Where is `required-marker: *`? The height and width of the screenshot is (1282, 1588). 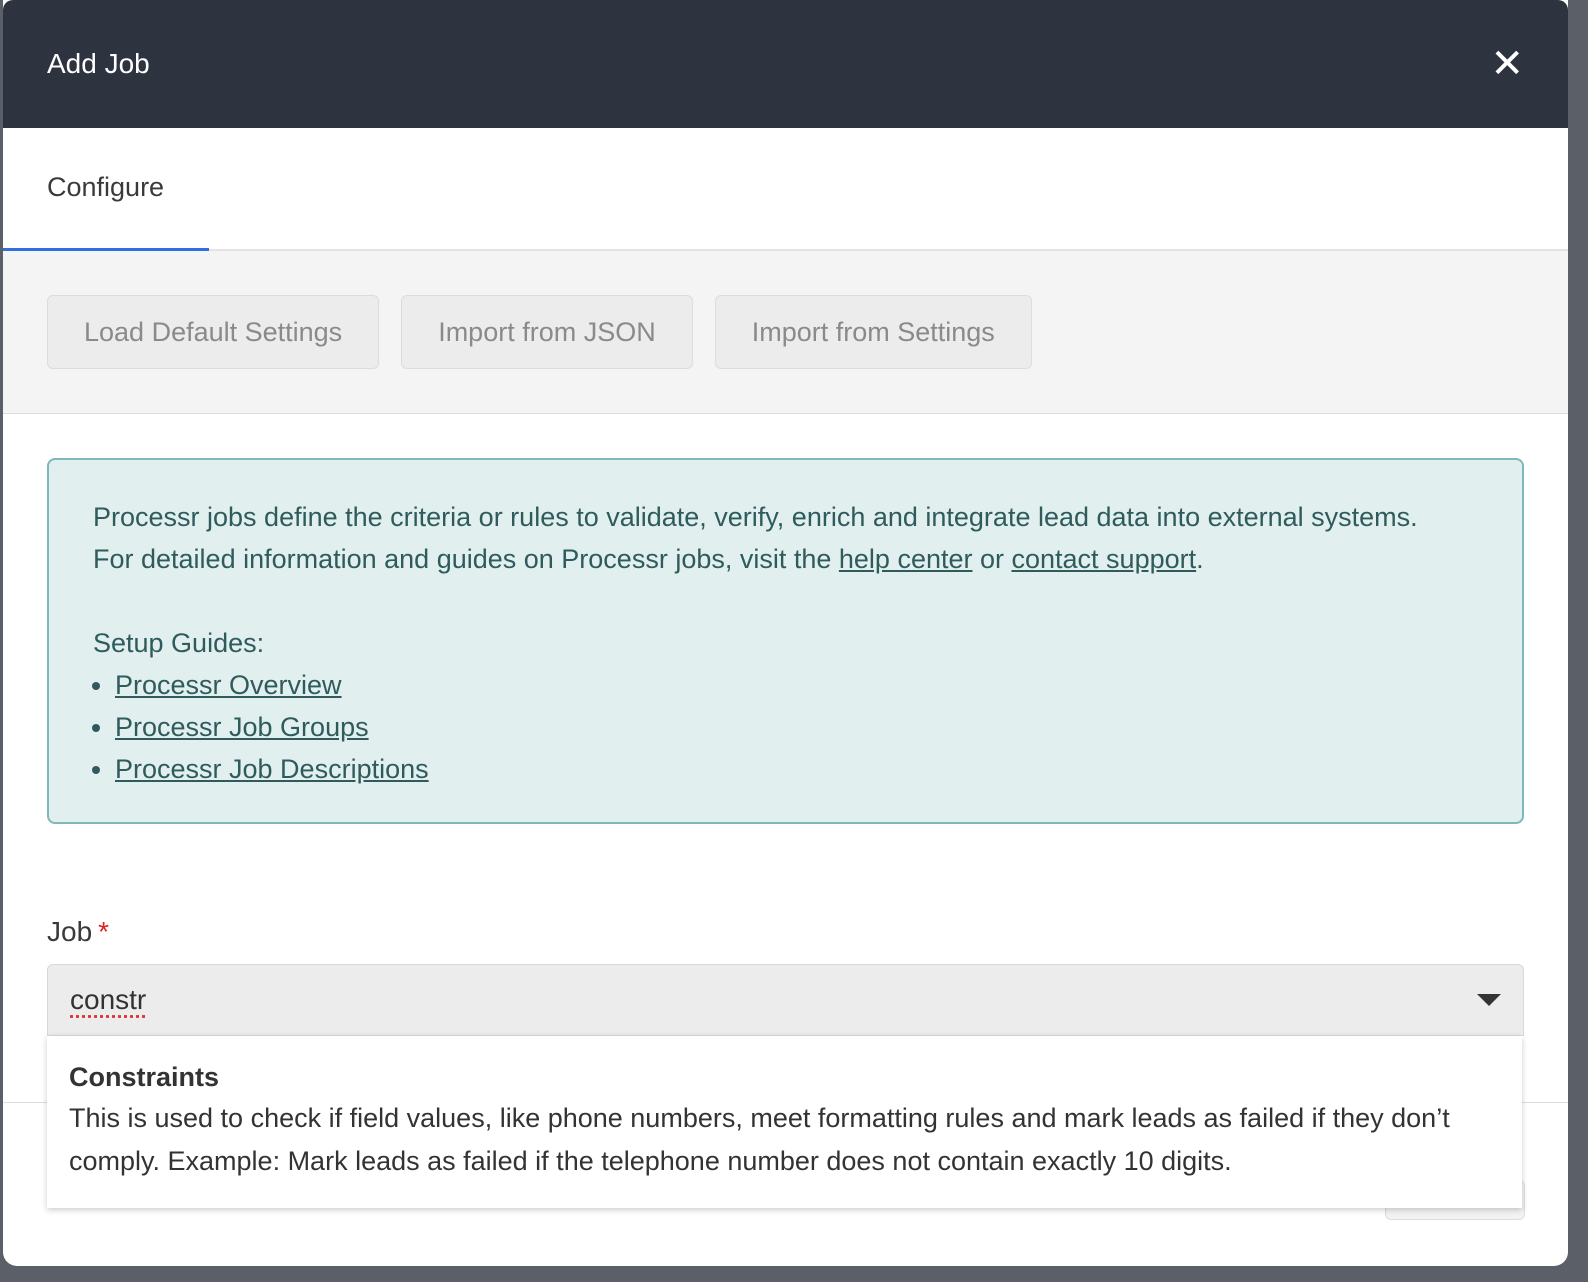 required-marker: * is located at coordinates (104, 931).